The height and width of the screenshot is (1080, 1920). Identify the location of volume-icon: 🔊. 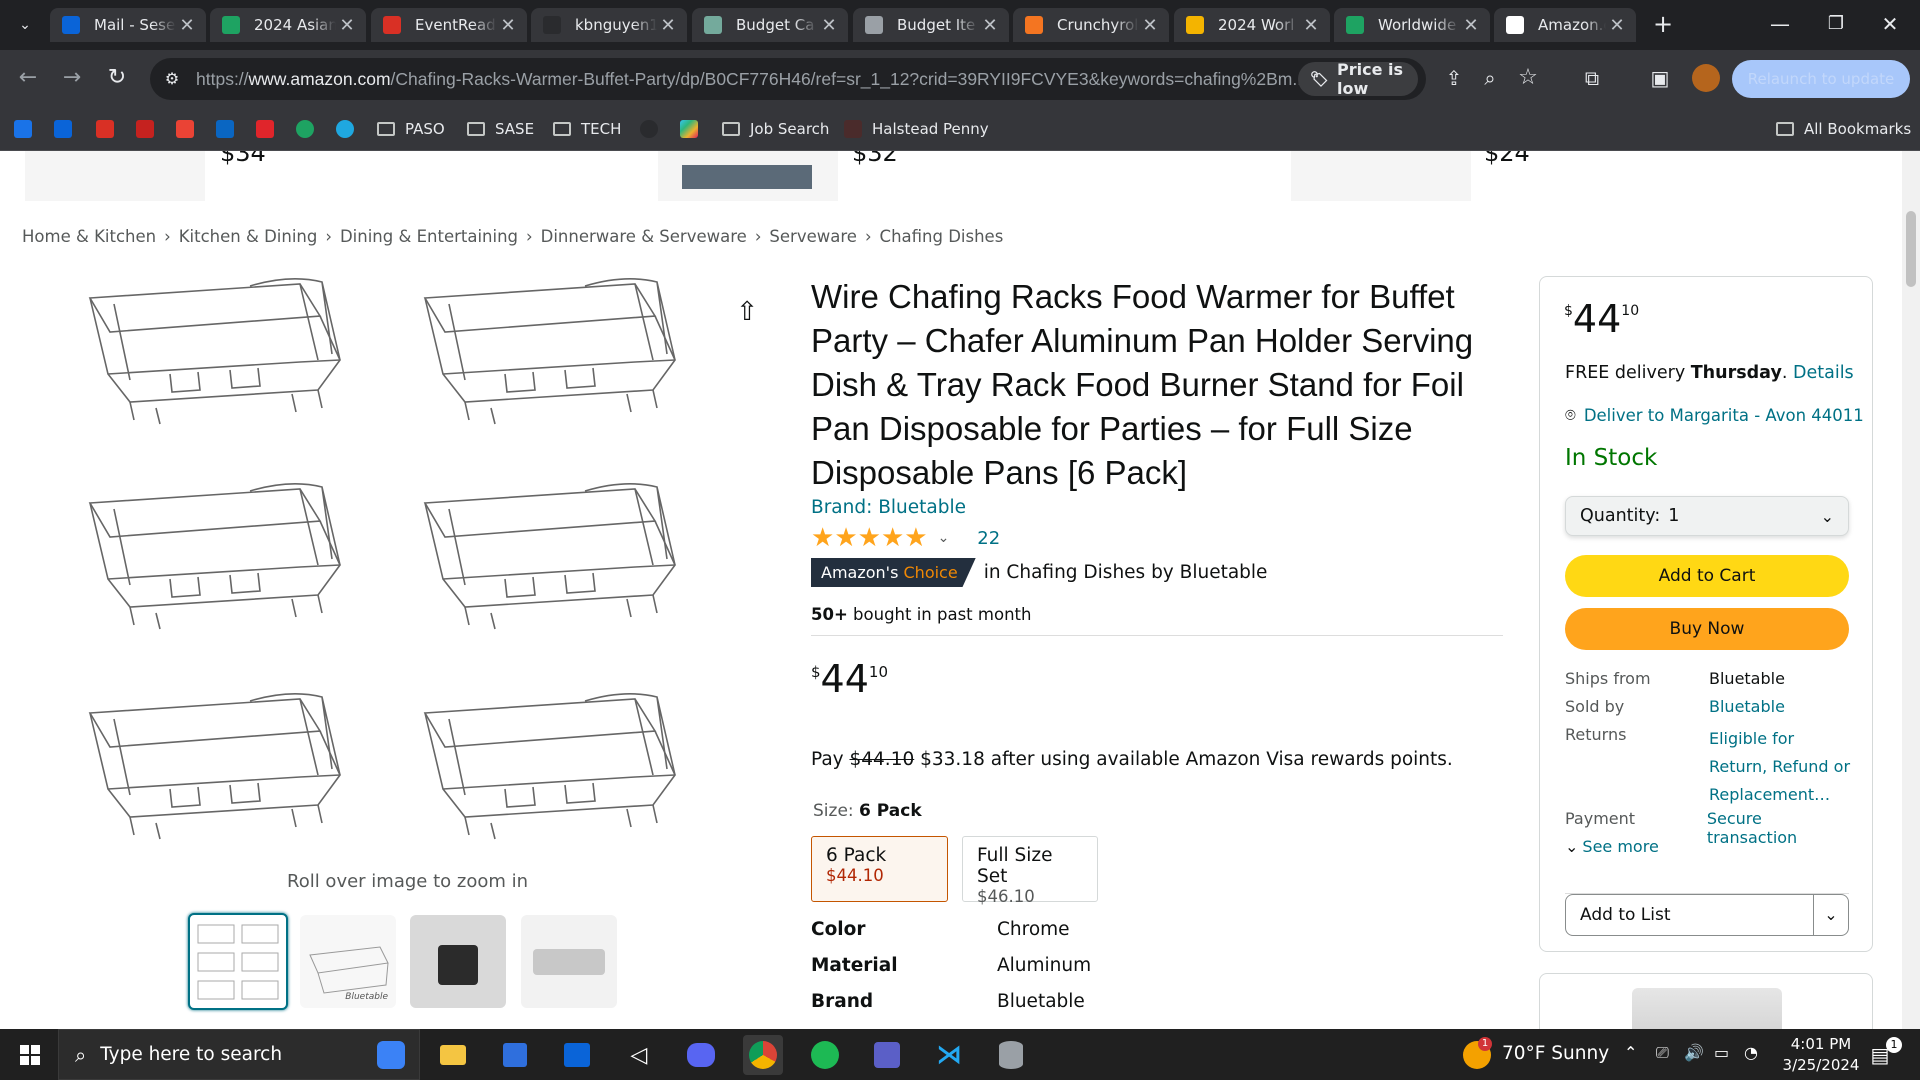
(1694, 1052).